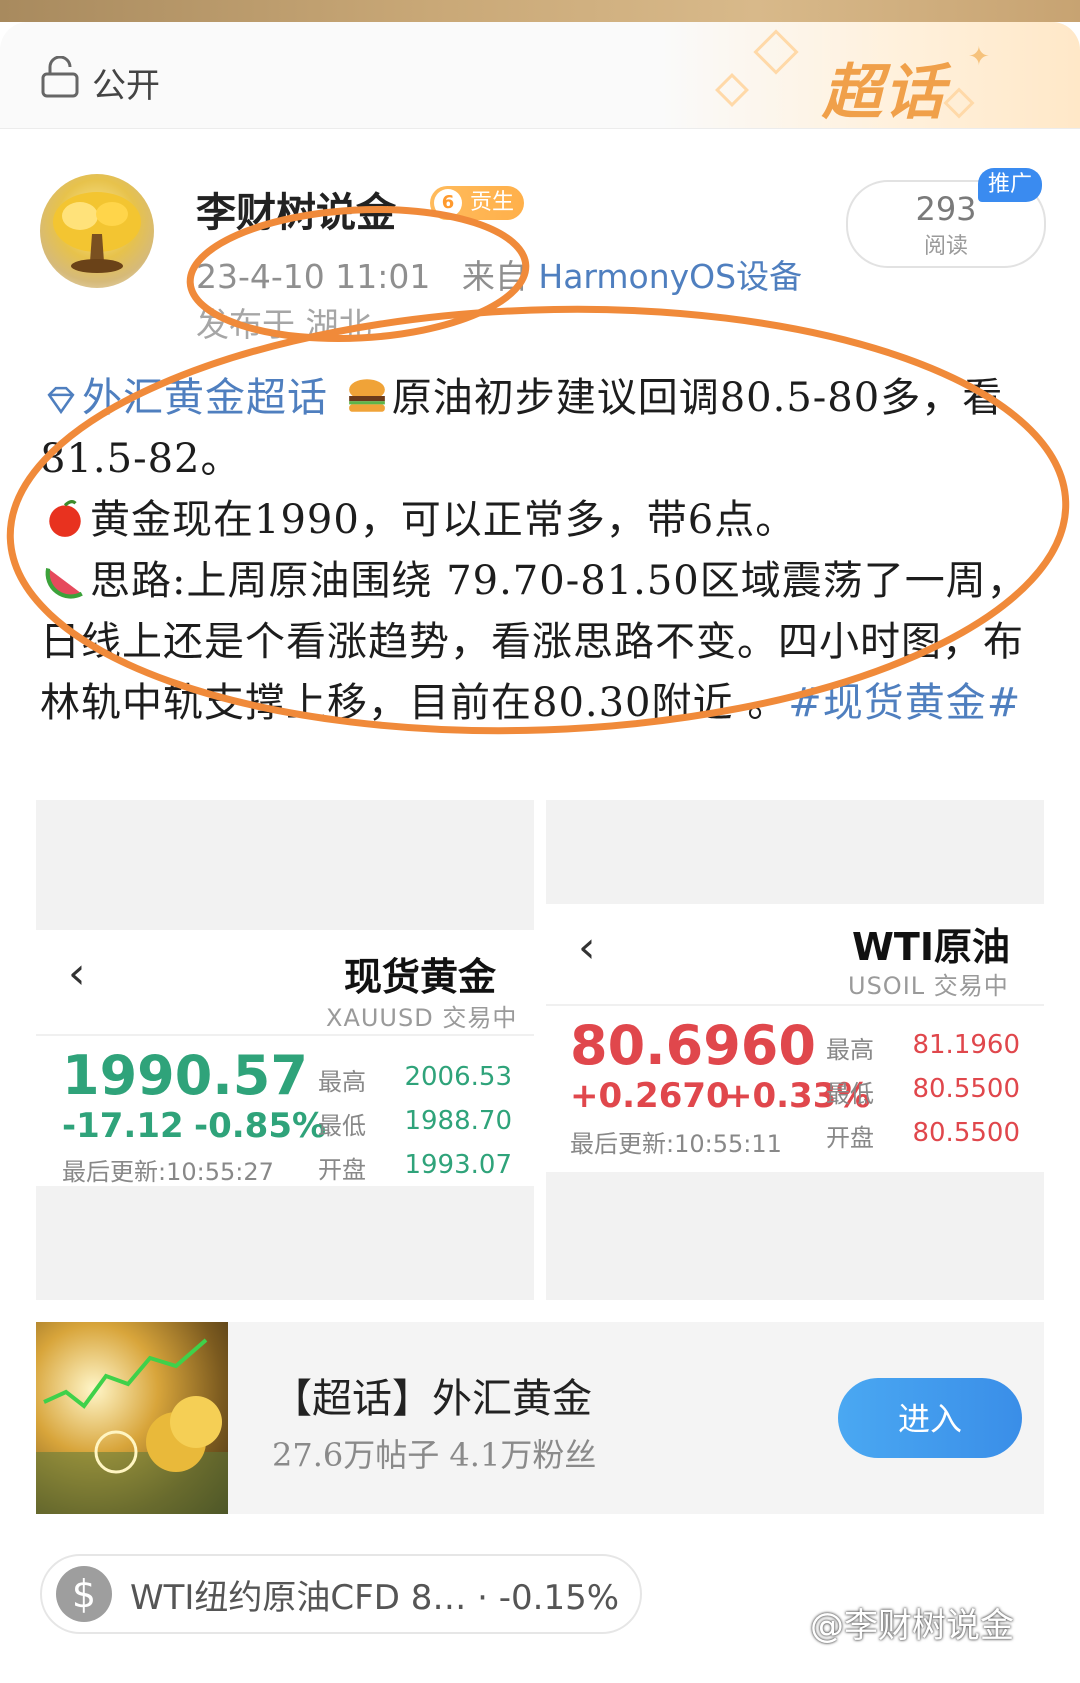 This screenshot has width=1080, height=1683. Describe the element at coordinates (60, 77) in the screenshot. I see `lock-open-icon` at that location.